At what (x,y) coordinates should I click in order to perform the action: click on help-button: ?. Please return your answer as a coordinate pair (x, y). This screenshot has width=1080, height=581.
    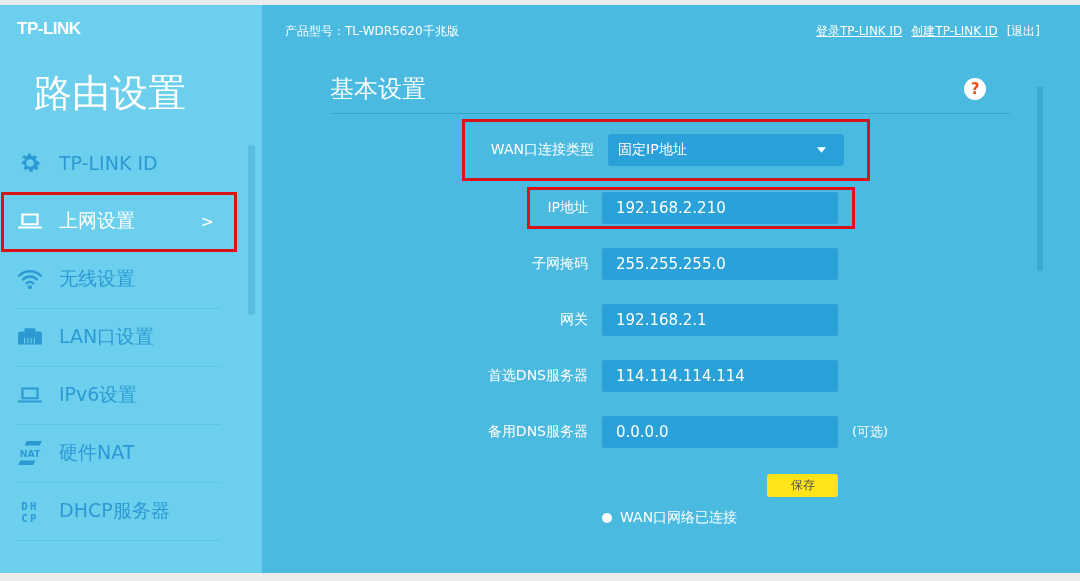
    Looking at the image, I should click on (975, 89).